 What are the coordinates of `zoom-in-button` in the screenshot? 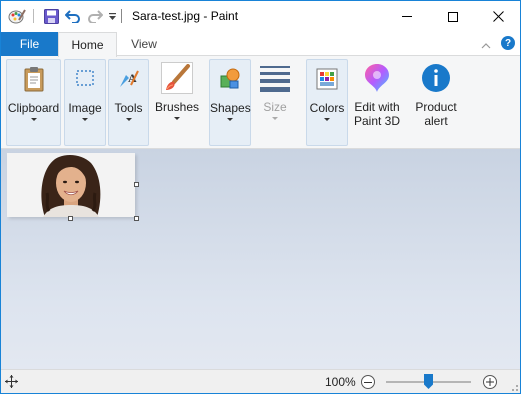 It's located at (490, 382).